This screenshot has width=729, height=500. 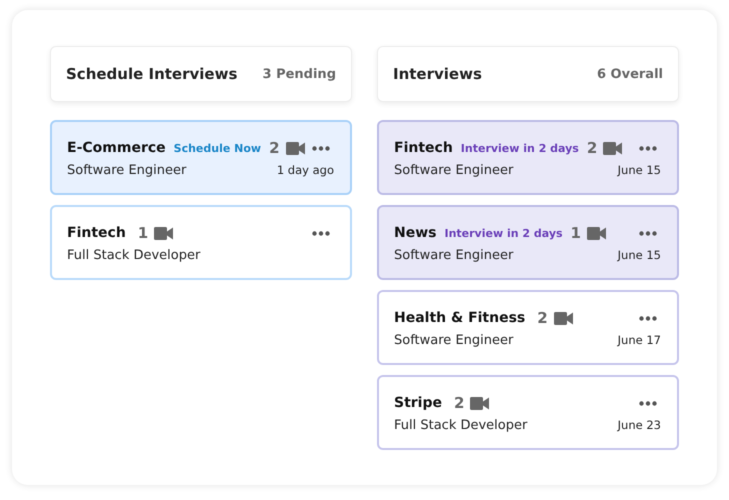 I want to click on column-count: 6 Overall, so click(x=629, y=74).